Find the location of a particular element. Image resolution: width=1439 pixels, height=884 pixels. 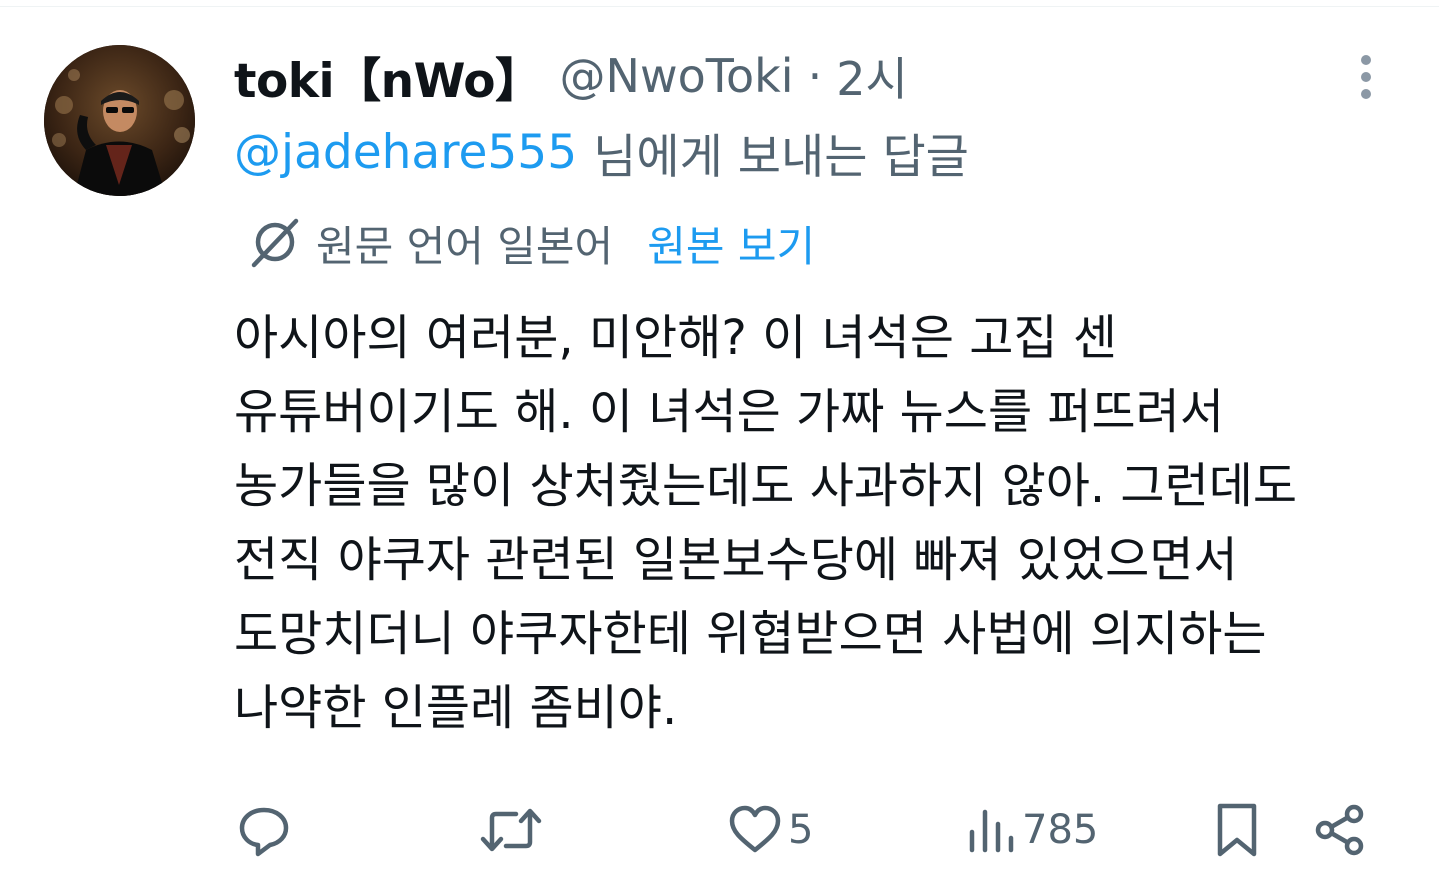

tweet-text-line: 농가들을 많이 상처줬는데도 사과하지 않아. 그런데도 is located at coordinates (766, 486).